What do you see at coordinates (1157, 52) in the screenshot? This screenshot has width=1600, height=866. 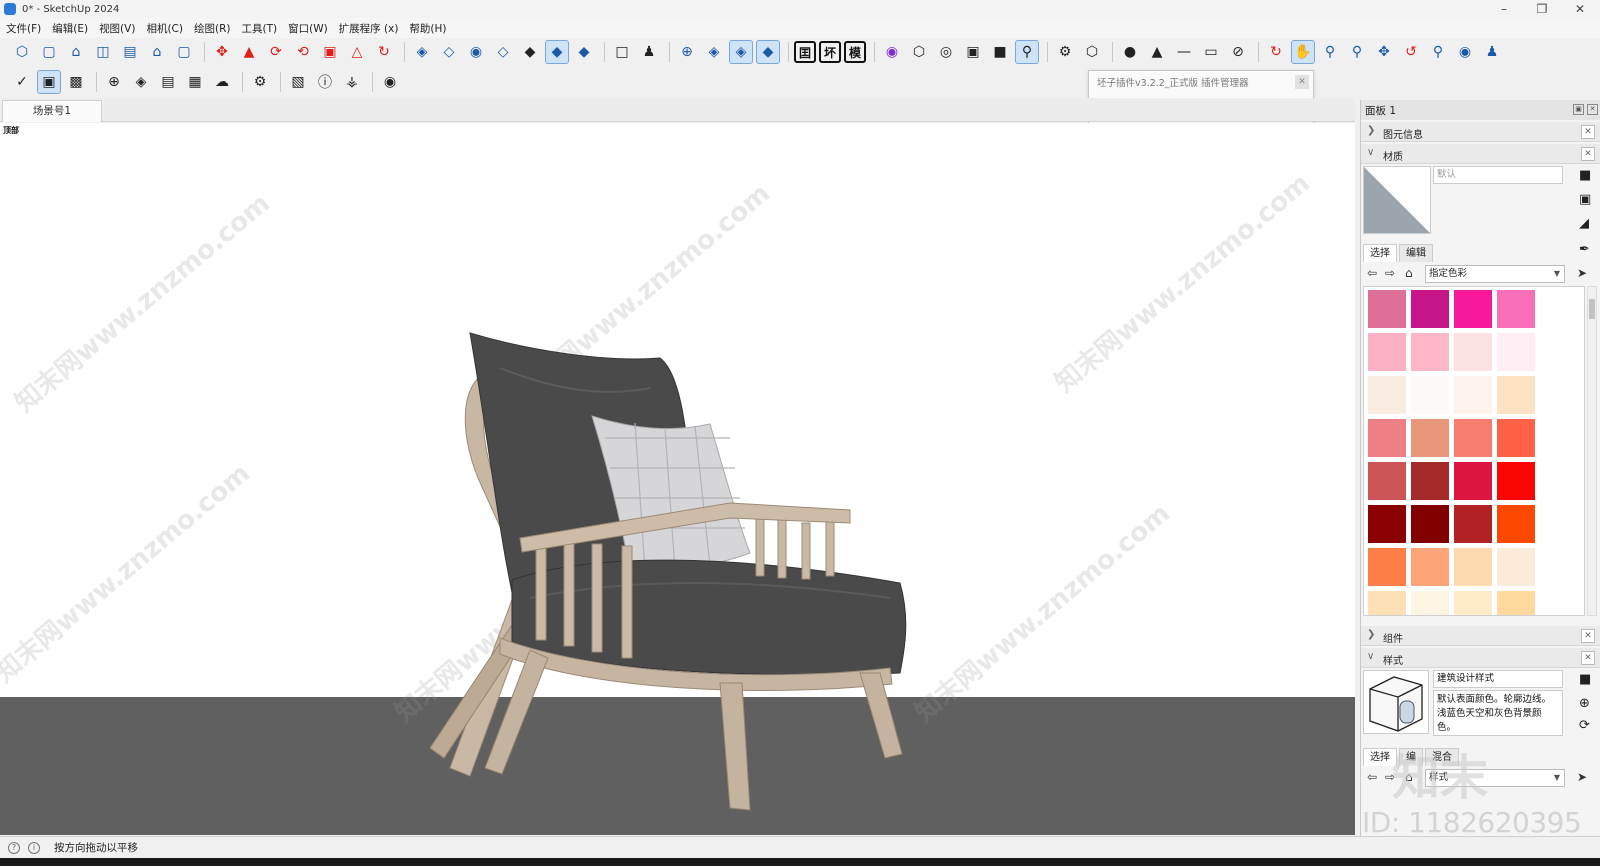 I see `fog-icon: ▲` at bounding box center [1157, 52].